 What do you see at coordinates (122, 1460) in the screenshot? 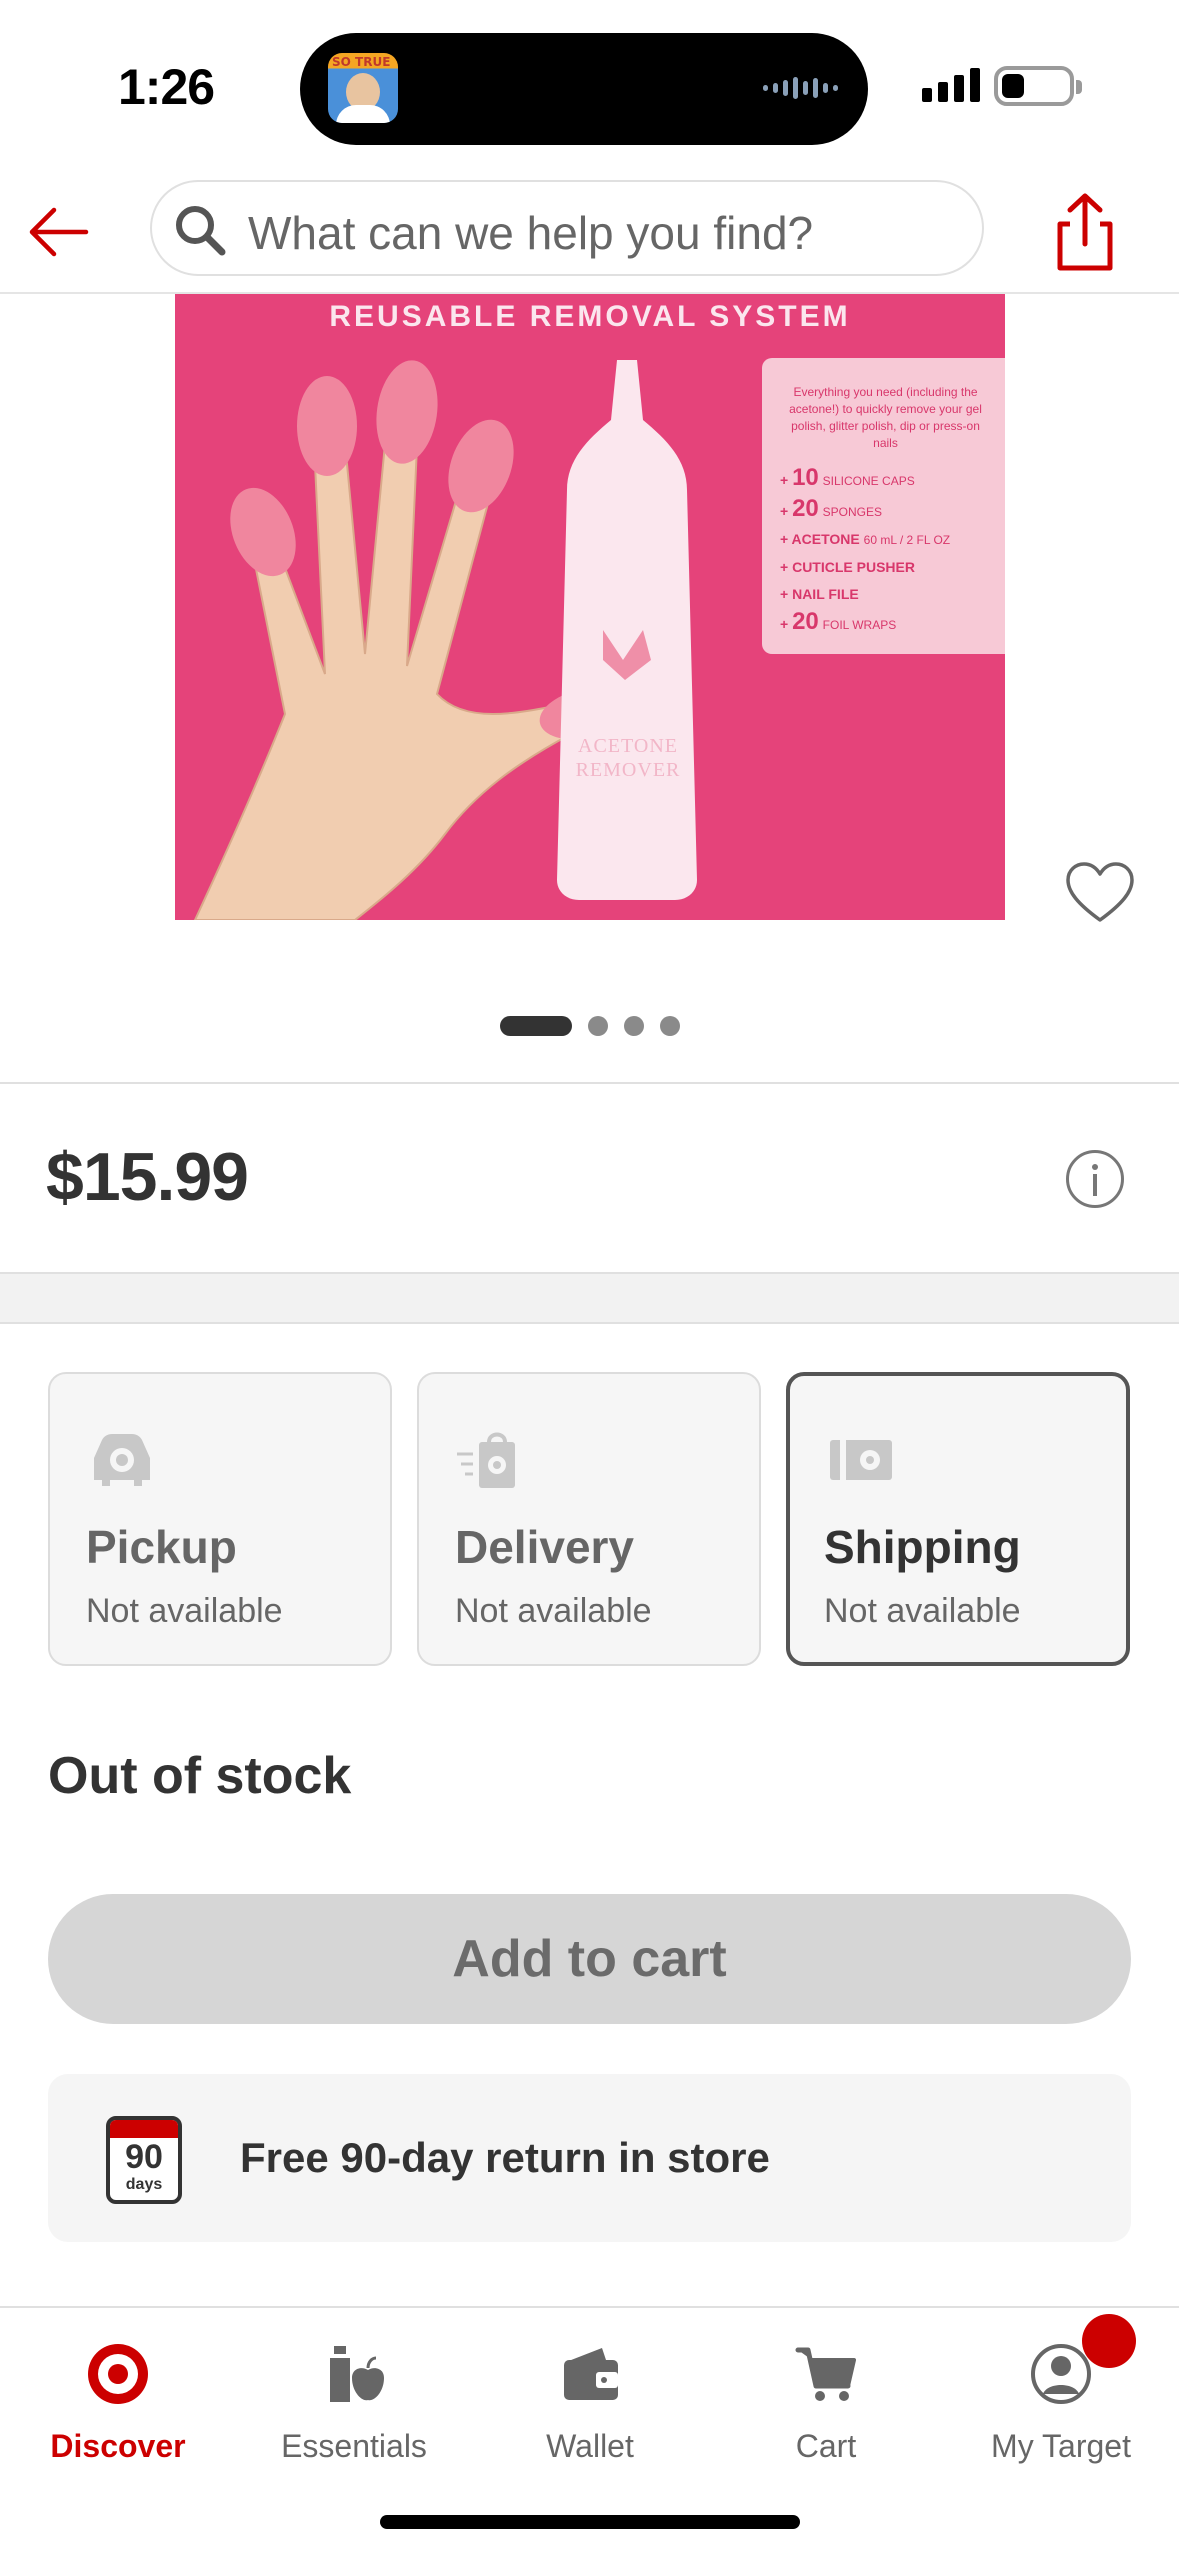
I see `pickup-car-icon` at bounding box center [122, 1460].